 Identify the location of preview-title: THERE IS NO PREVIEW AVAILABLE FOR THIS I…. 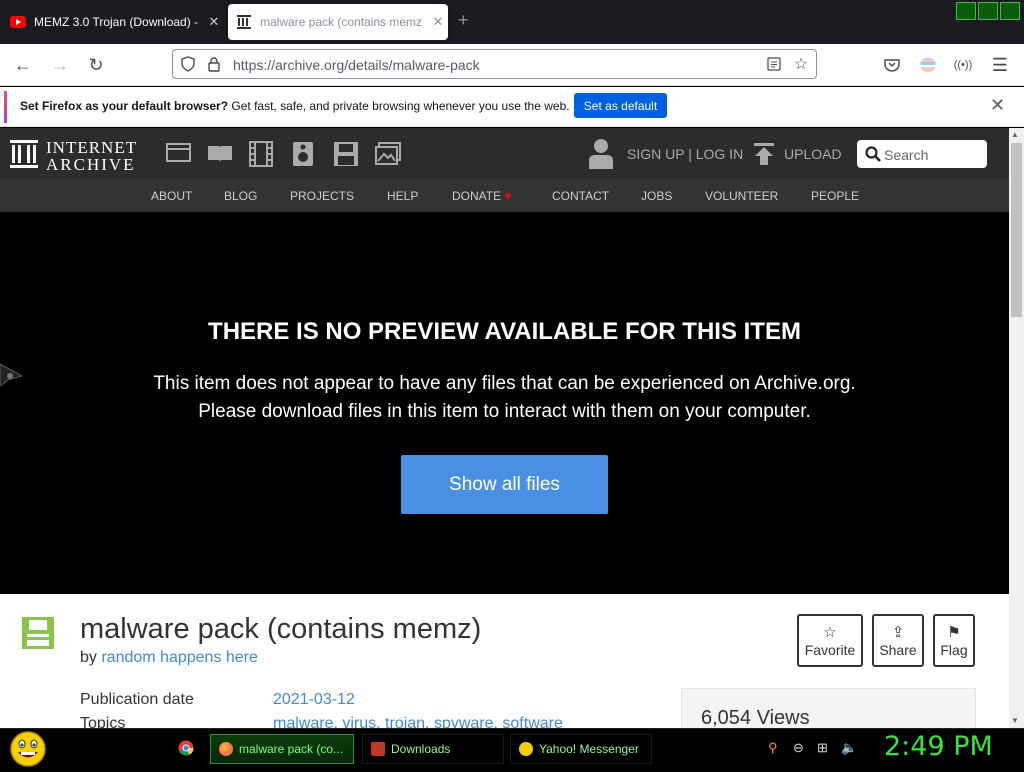
(504, 331).